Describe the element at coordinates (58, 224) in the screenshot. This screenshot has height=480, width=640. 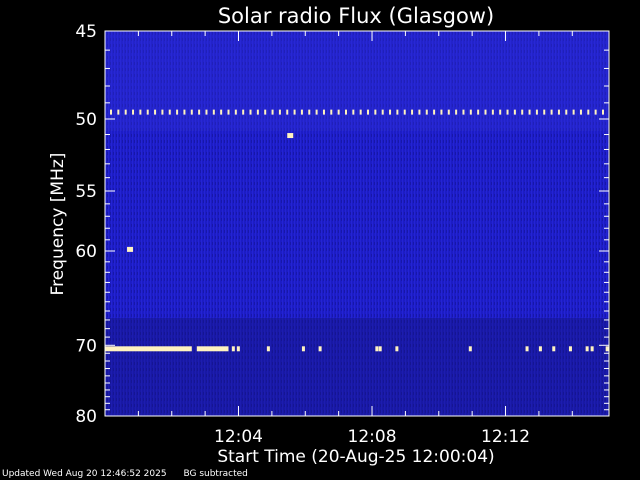
I see `y-axis-label: Frequency [MHz]` at that location.